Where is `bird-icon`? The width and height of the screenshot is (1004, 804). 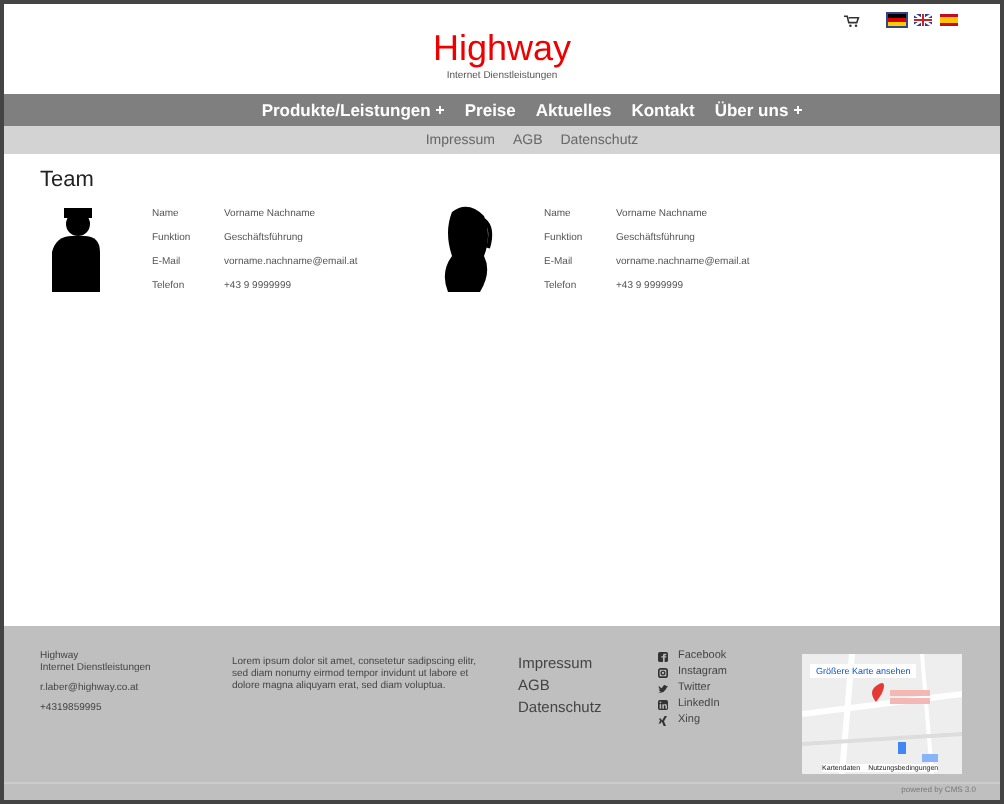 bird-icon is located at coordinates (663, 688).